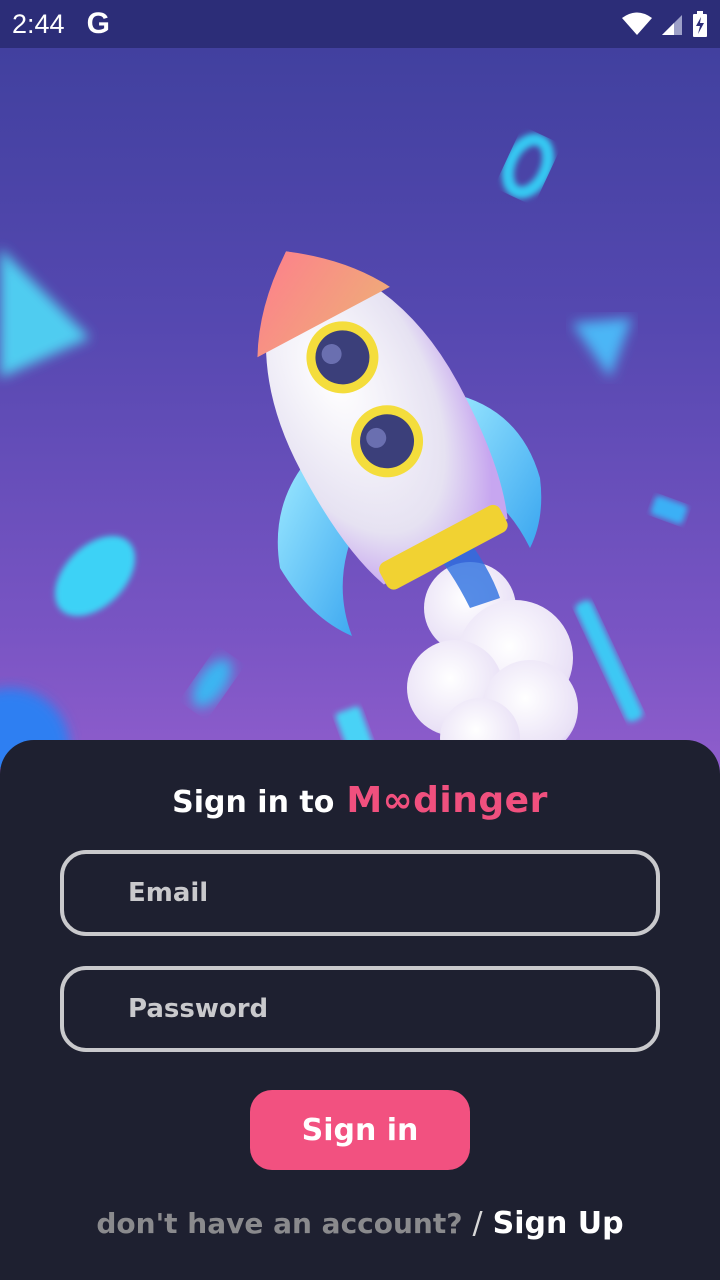 The width and height of the screenshot is (720, 1280). I want to click on google-icon: G, so click(98, 23).